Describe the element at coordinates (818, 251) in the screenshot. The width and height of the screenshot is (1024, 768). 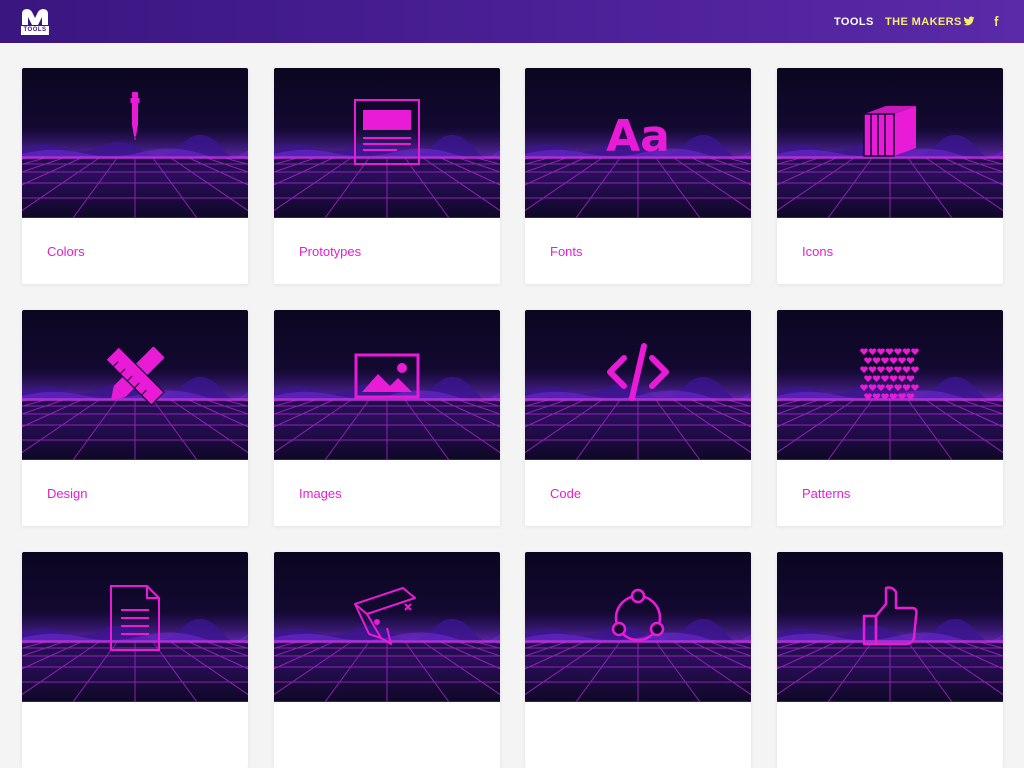
I see `card-label: Icons` at that location.